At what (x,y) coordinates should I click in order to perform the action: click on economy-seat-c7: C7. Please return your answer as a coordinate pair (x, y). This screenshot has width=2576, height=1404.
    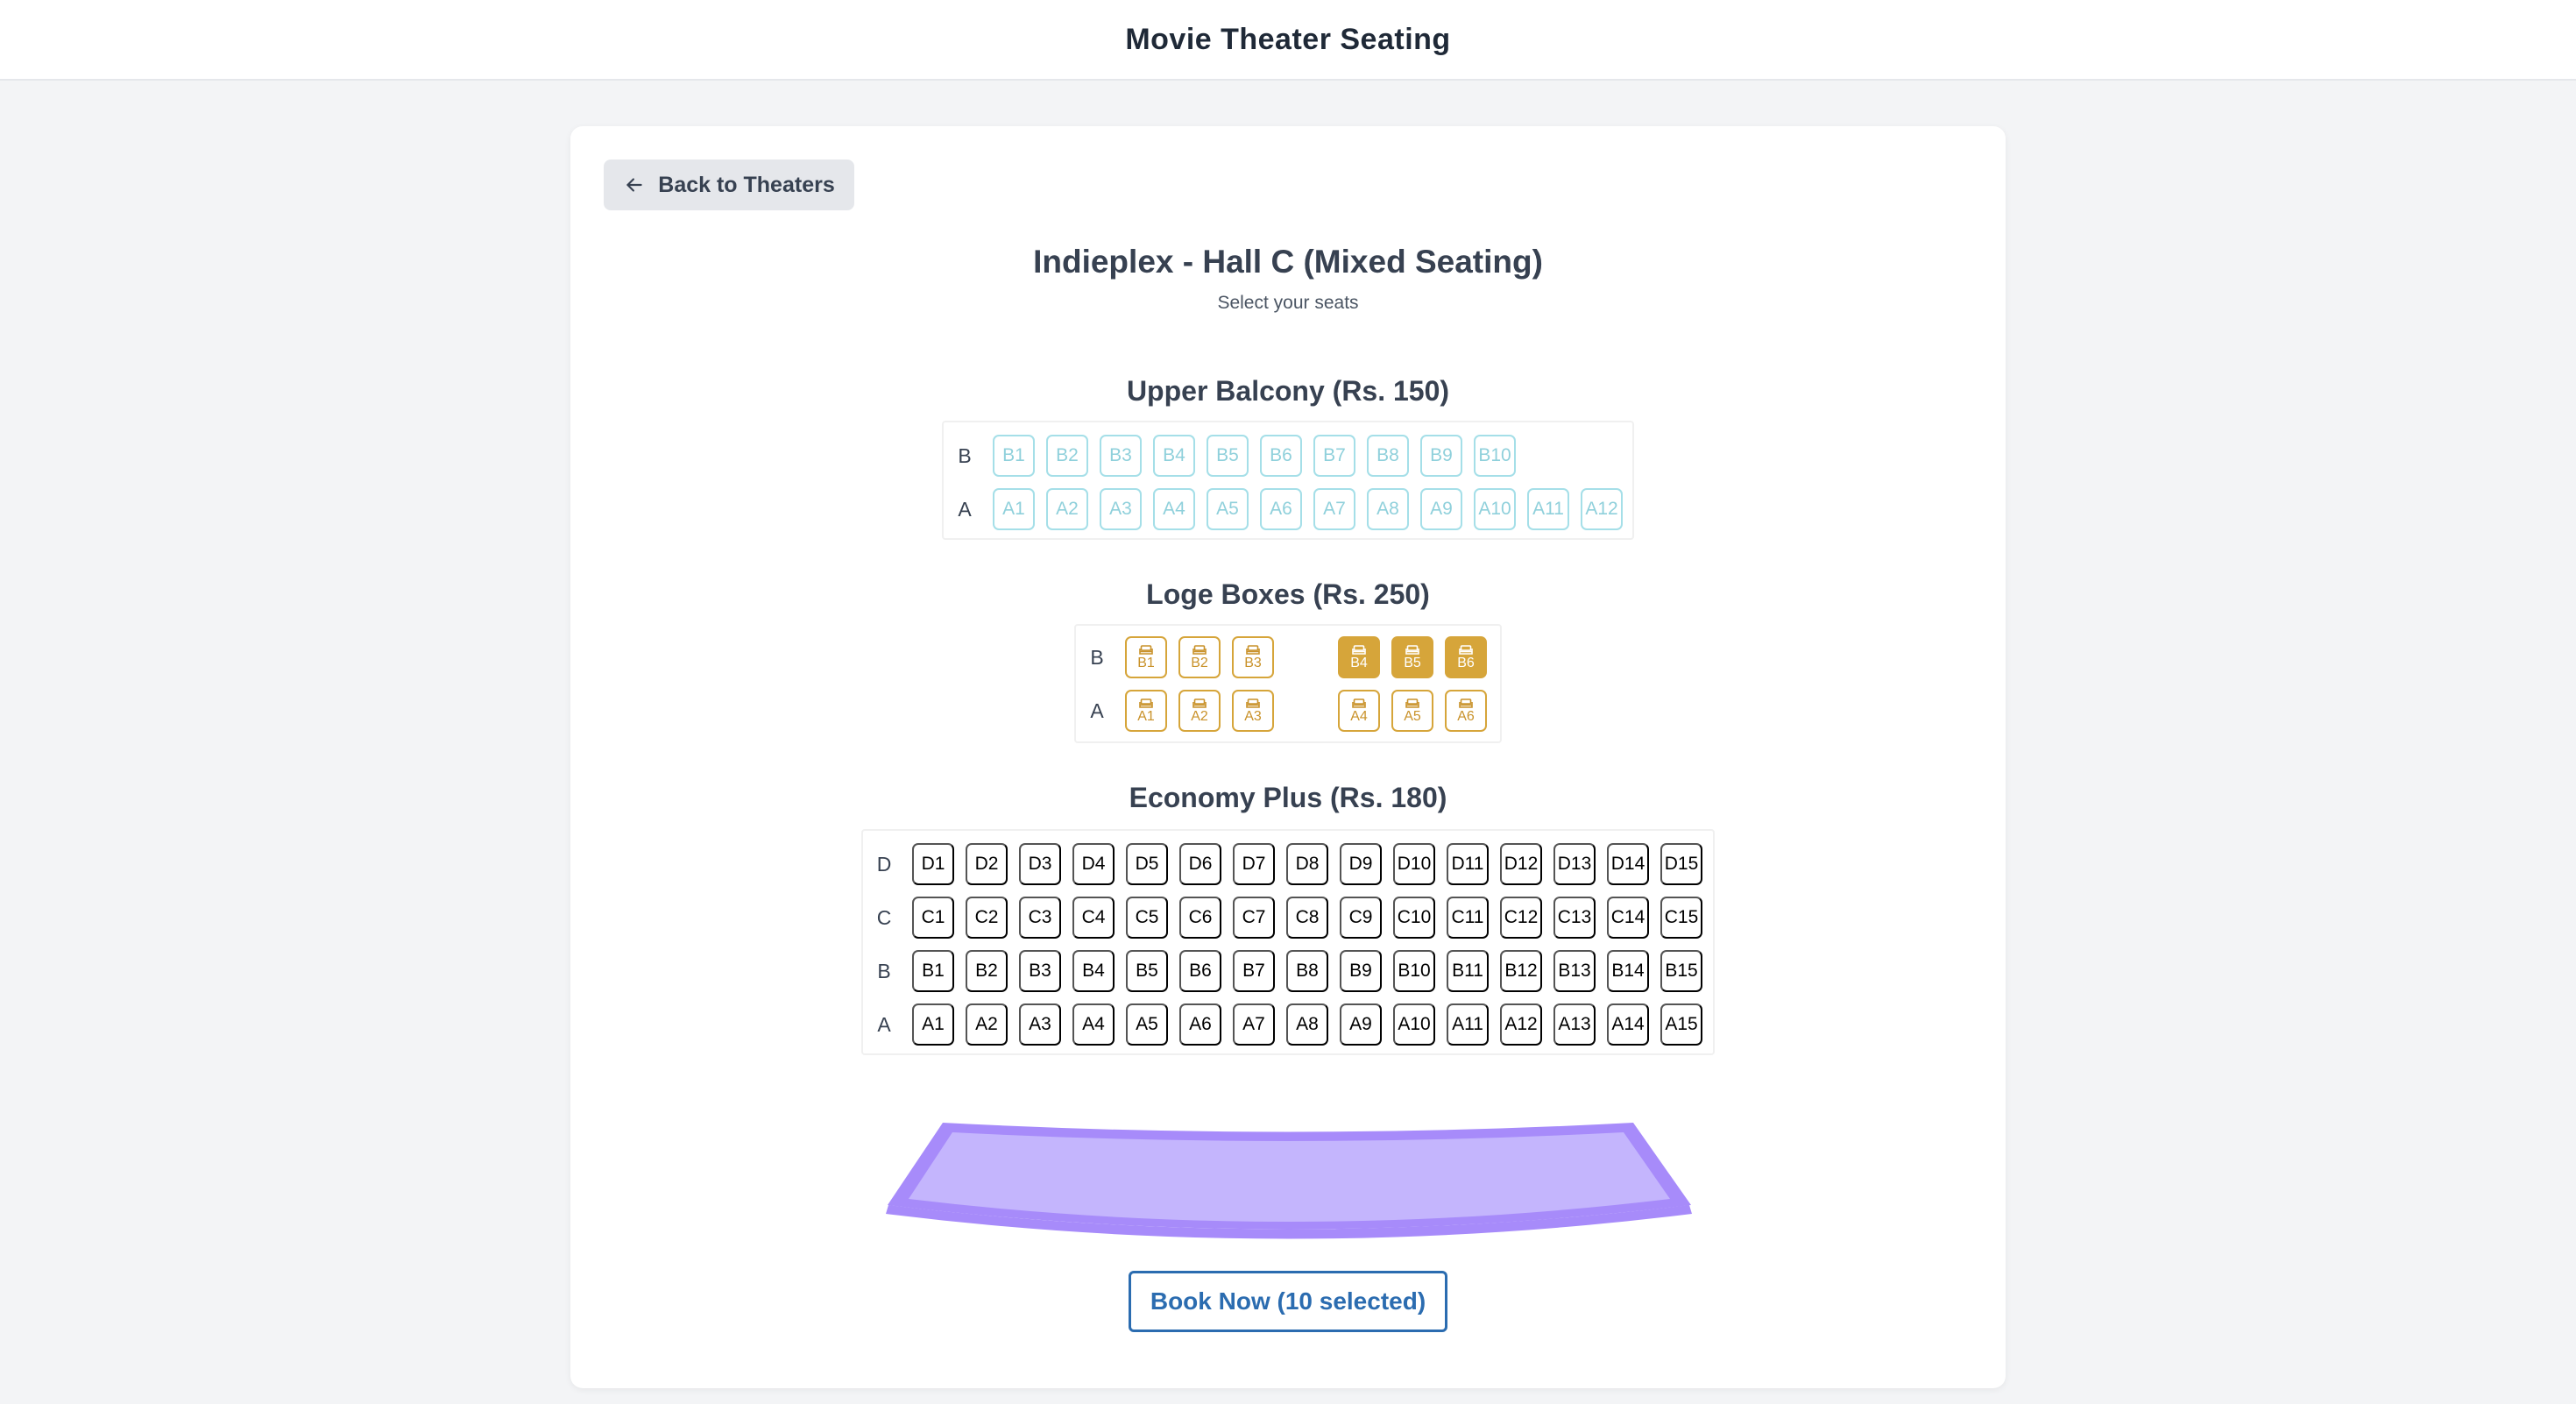
    Looking at the image, I should click on (1254, 918).